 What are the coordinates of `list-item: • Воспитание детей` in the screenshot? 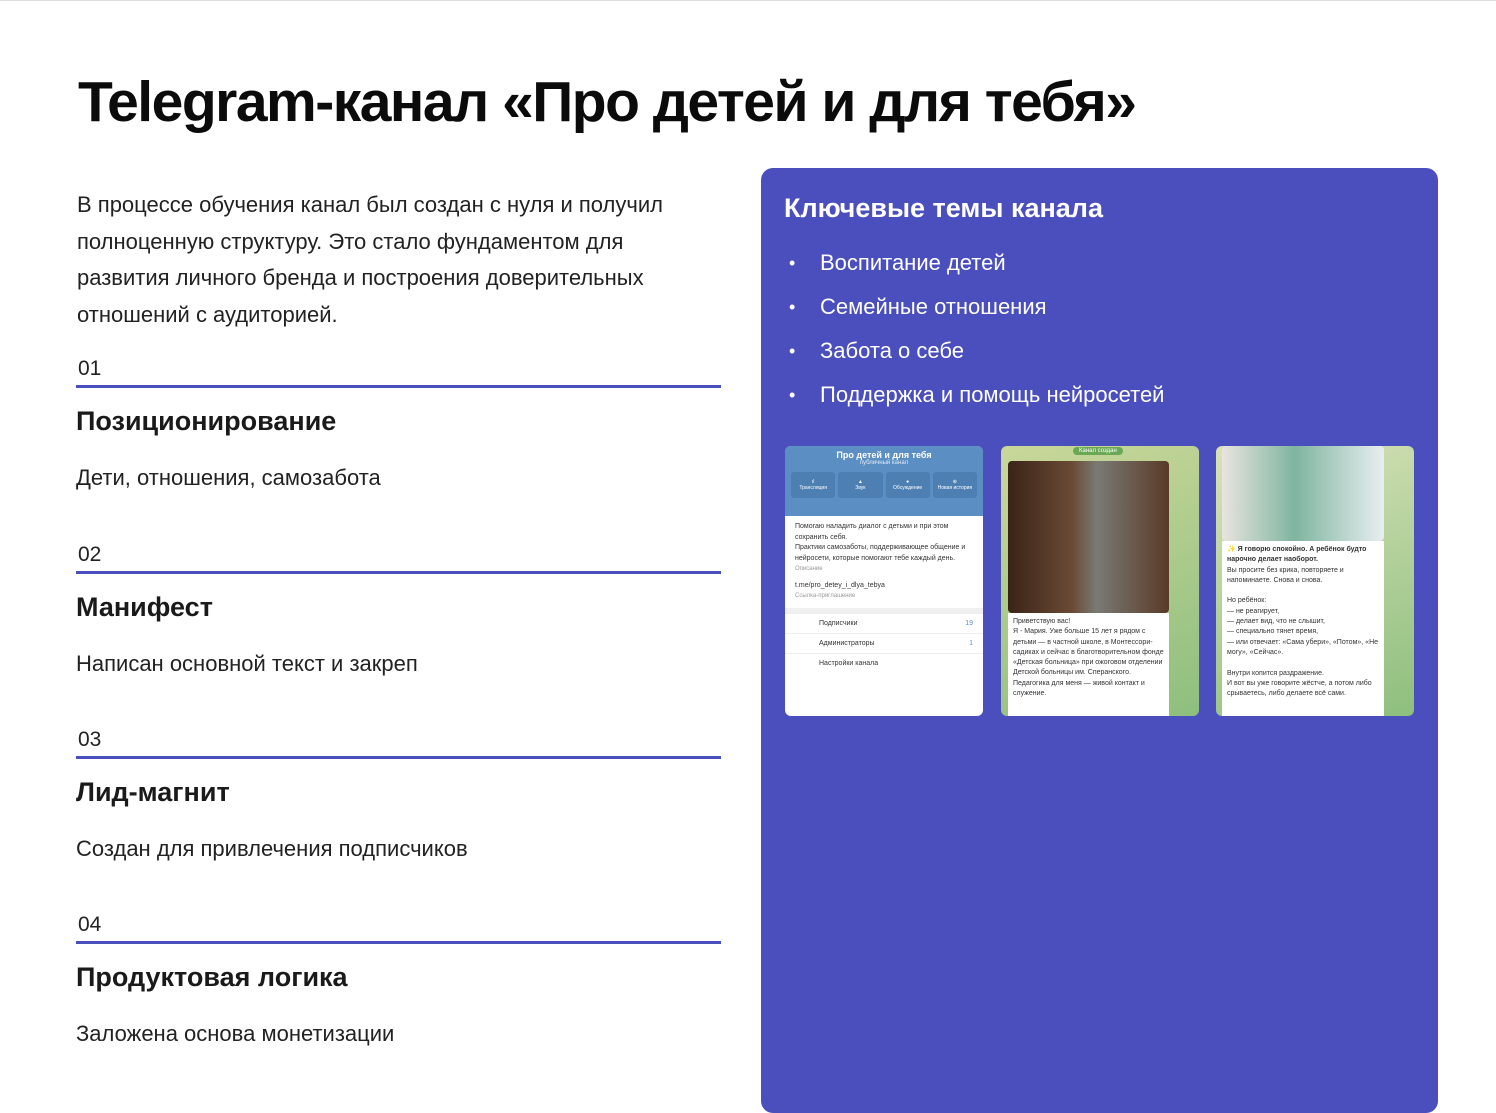 It's located at (976, 272).